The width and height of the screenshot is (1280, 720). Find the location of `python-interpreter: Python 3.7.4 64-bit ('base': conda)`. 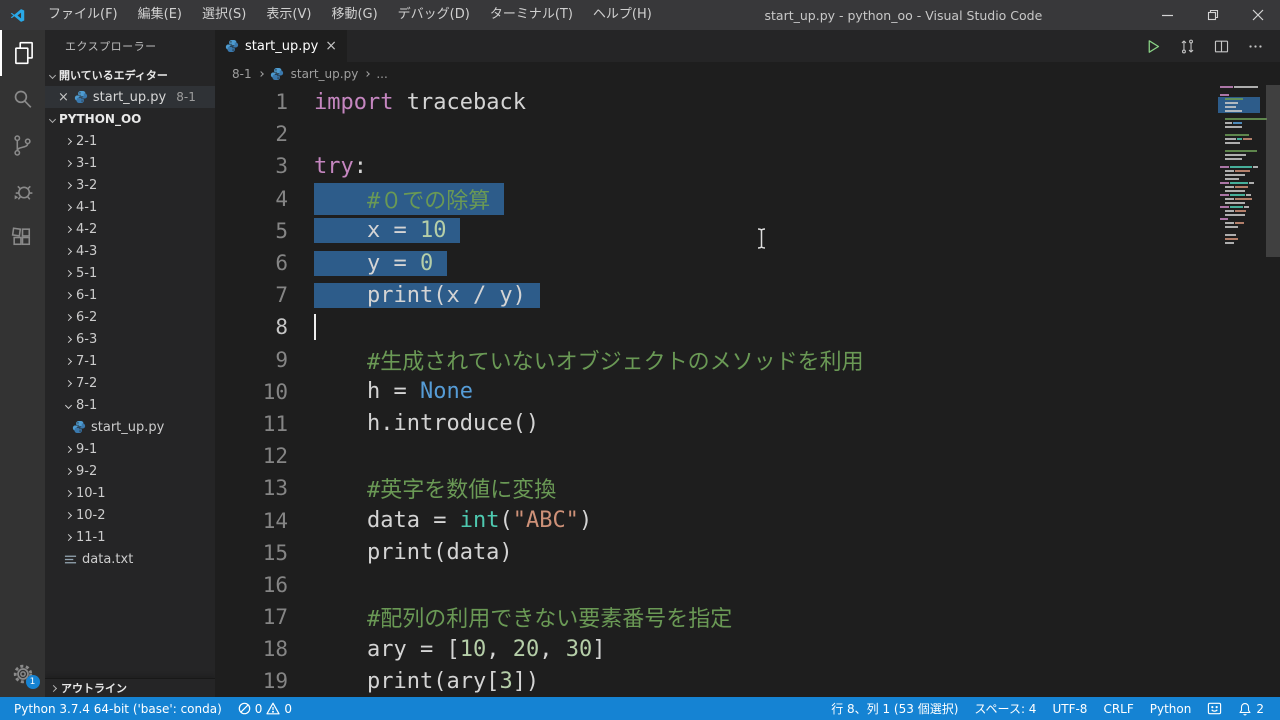

python-interpreter: Python 3.7.4 64-bit ('base': conda) is located at coordinates (118, 708).